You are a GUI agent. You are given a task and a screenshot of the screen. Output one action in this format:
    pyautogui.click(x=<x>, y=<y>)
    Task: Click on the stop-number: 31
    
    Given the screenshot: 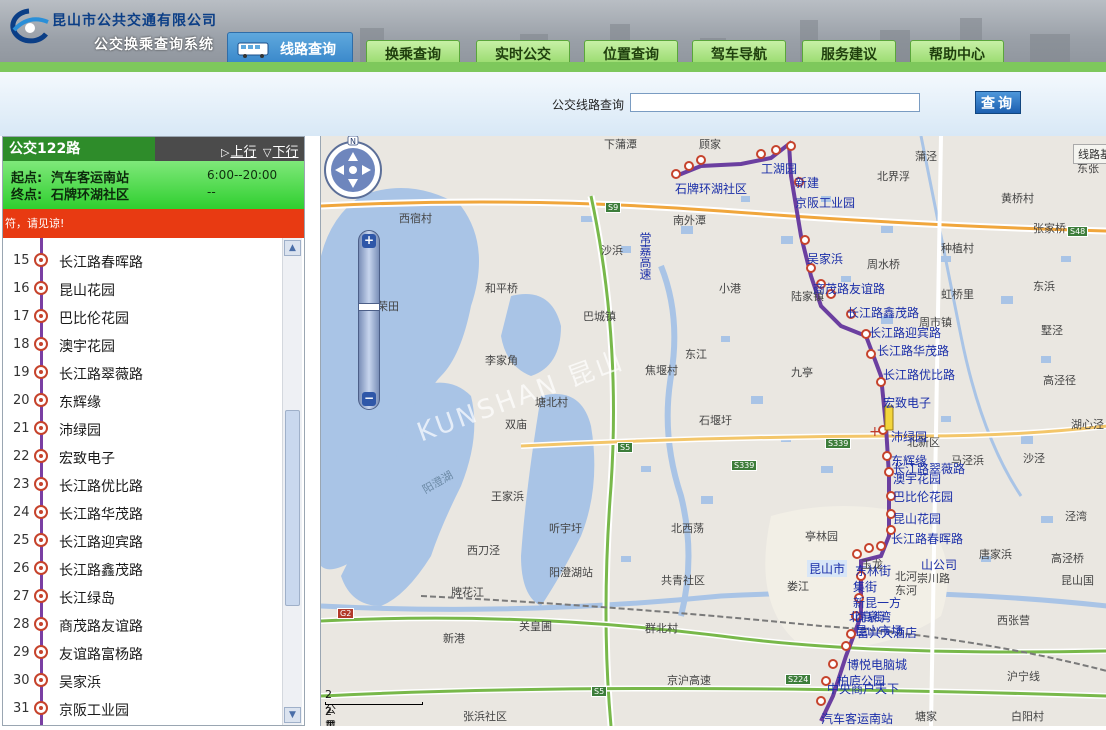 What is the action you would take?
    pyautogui.click(x=21, y=708)
    